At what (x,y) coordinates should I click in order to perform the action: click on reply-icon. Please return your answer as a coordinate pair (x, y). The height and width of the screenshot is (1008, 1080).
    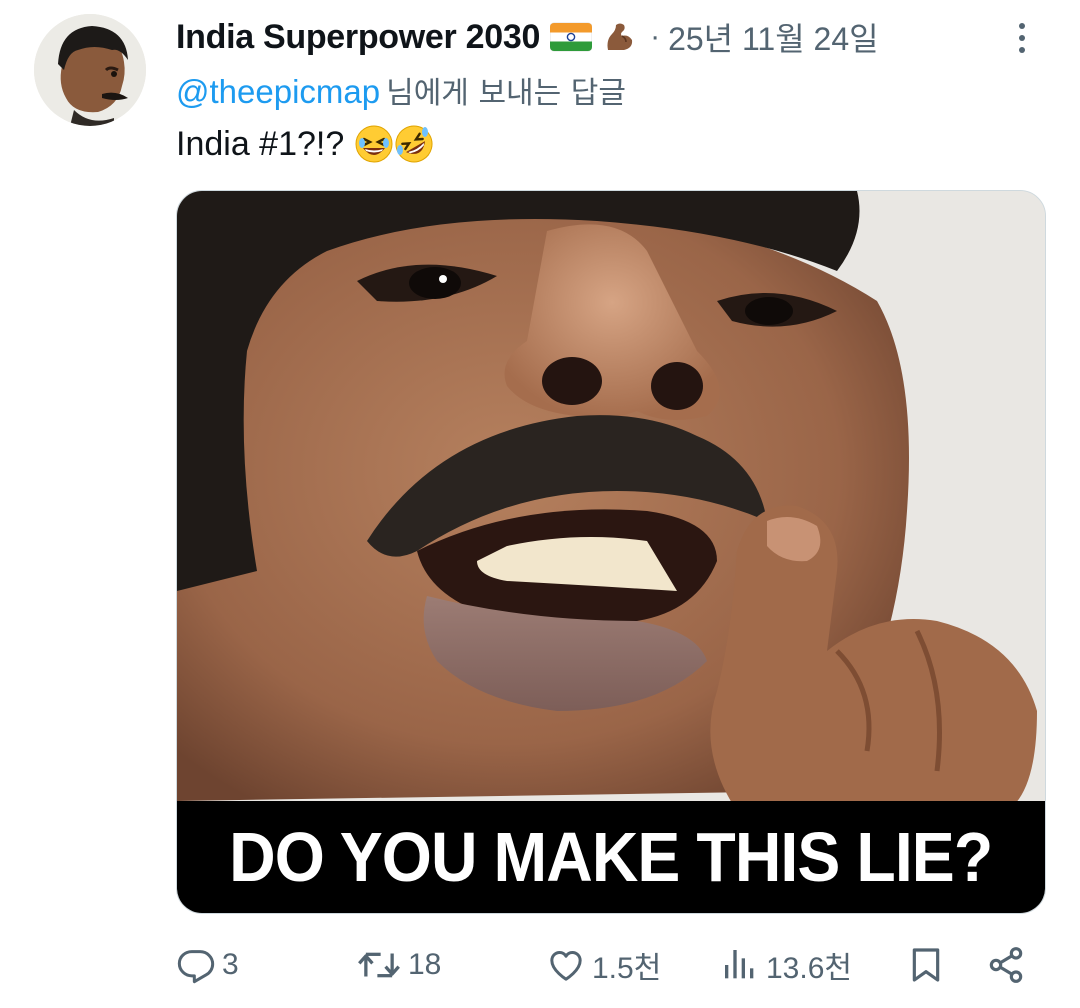
    Looking at the image, I should click on (196, 967).